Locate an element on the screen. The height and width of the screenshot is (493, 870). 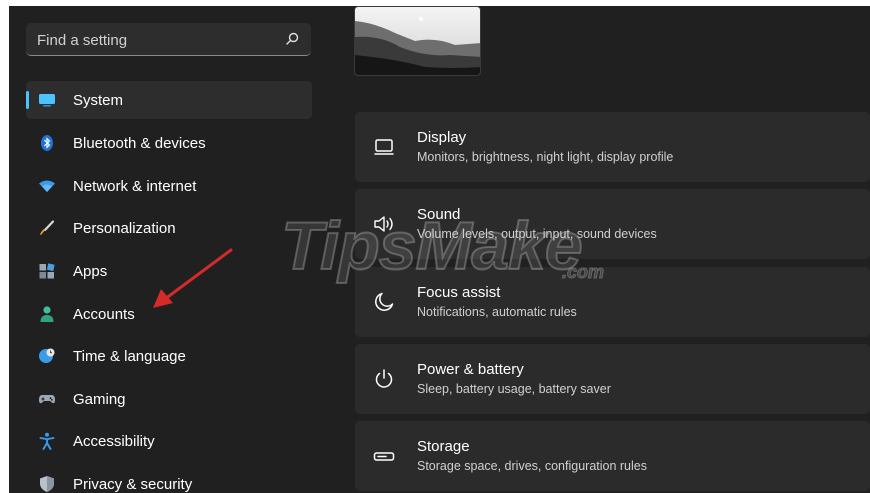
sidebar-item-label: Bluetooth & devices is located at coordinates (139, 143).